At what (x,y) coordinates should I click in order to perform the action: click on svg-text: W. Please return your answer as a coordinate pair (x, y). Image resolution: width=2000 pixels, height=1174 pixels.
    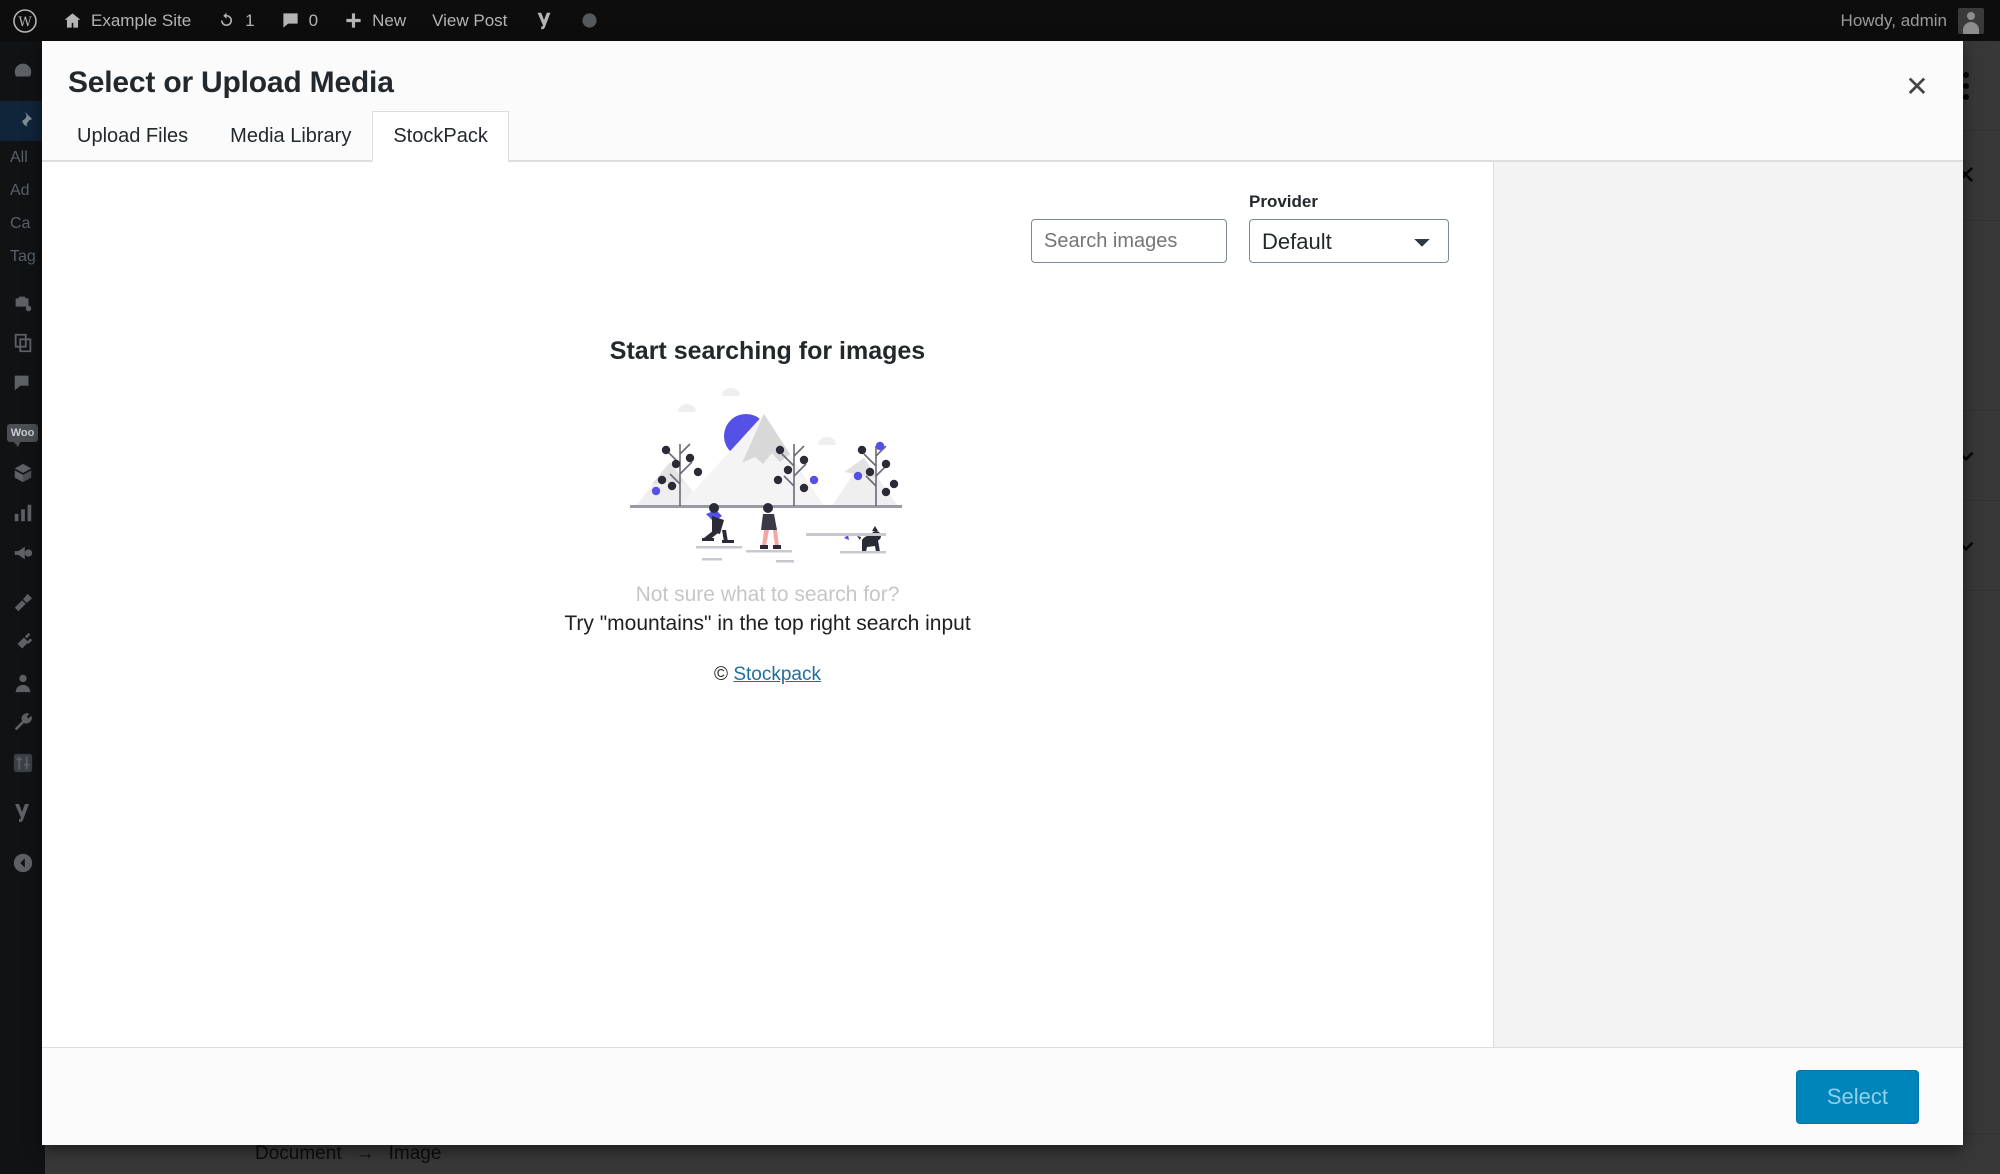
    Looking at the image, I should click on (25, 22).